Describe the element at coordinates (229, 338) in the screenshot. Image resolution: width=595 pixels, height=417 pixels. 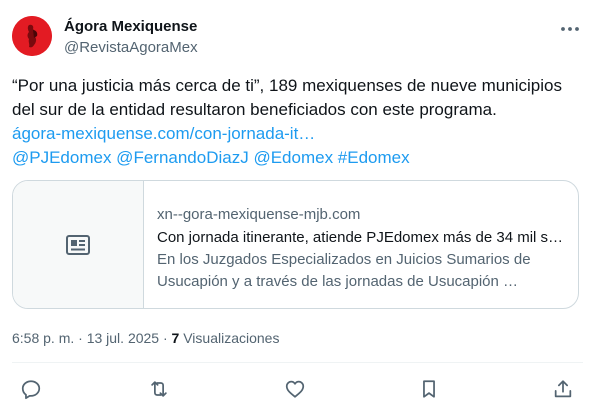
I see `views-label: Visualizaciones` at that location.